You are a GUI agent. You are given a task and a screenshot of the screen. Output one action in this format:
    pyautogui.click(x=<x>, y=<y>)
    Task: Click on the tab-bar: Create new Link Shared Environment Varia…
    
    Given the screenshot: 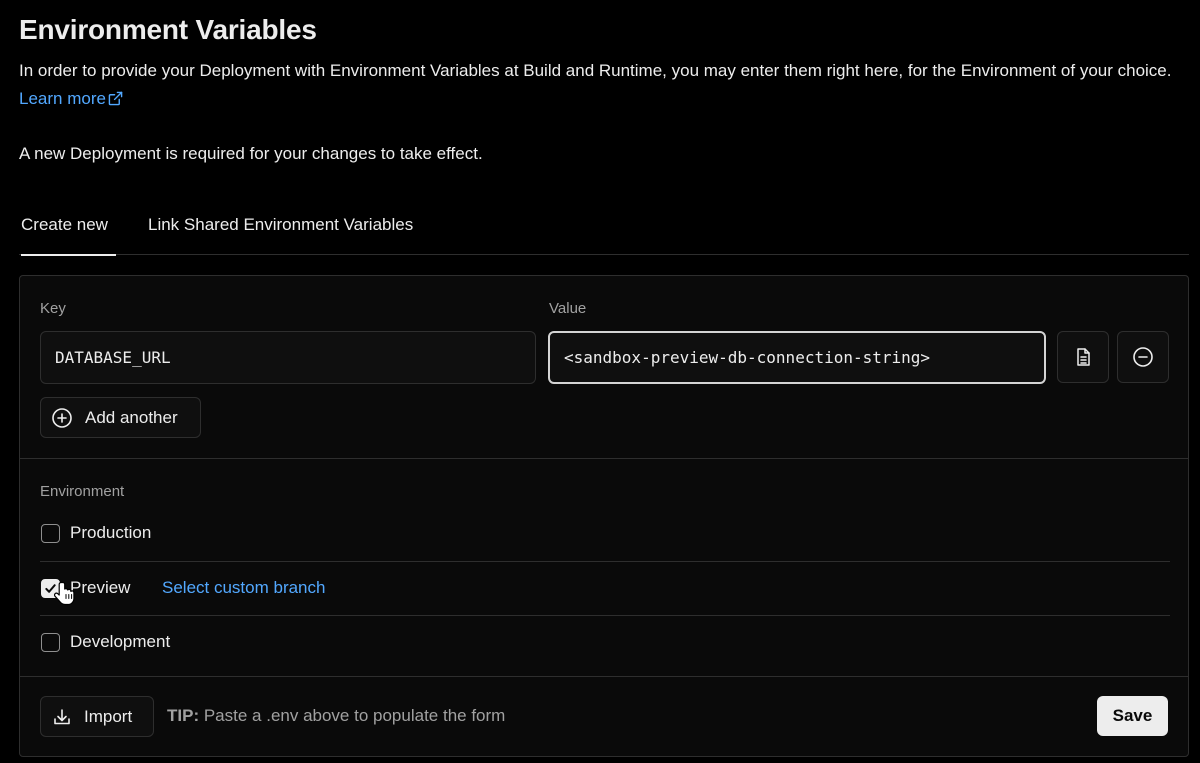 What is the action you would take?
    pyautogui.click(x=604, y=228)
    